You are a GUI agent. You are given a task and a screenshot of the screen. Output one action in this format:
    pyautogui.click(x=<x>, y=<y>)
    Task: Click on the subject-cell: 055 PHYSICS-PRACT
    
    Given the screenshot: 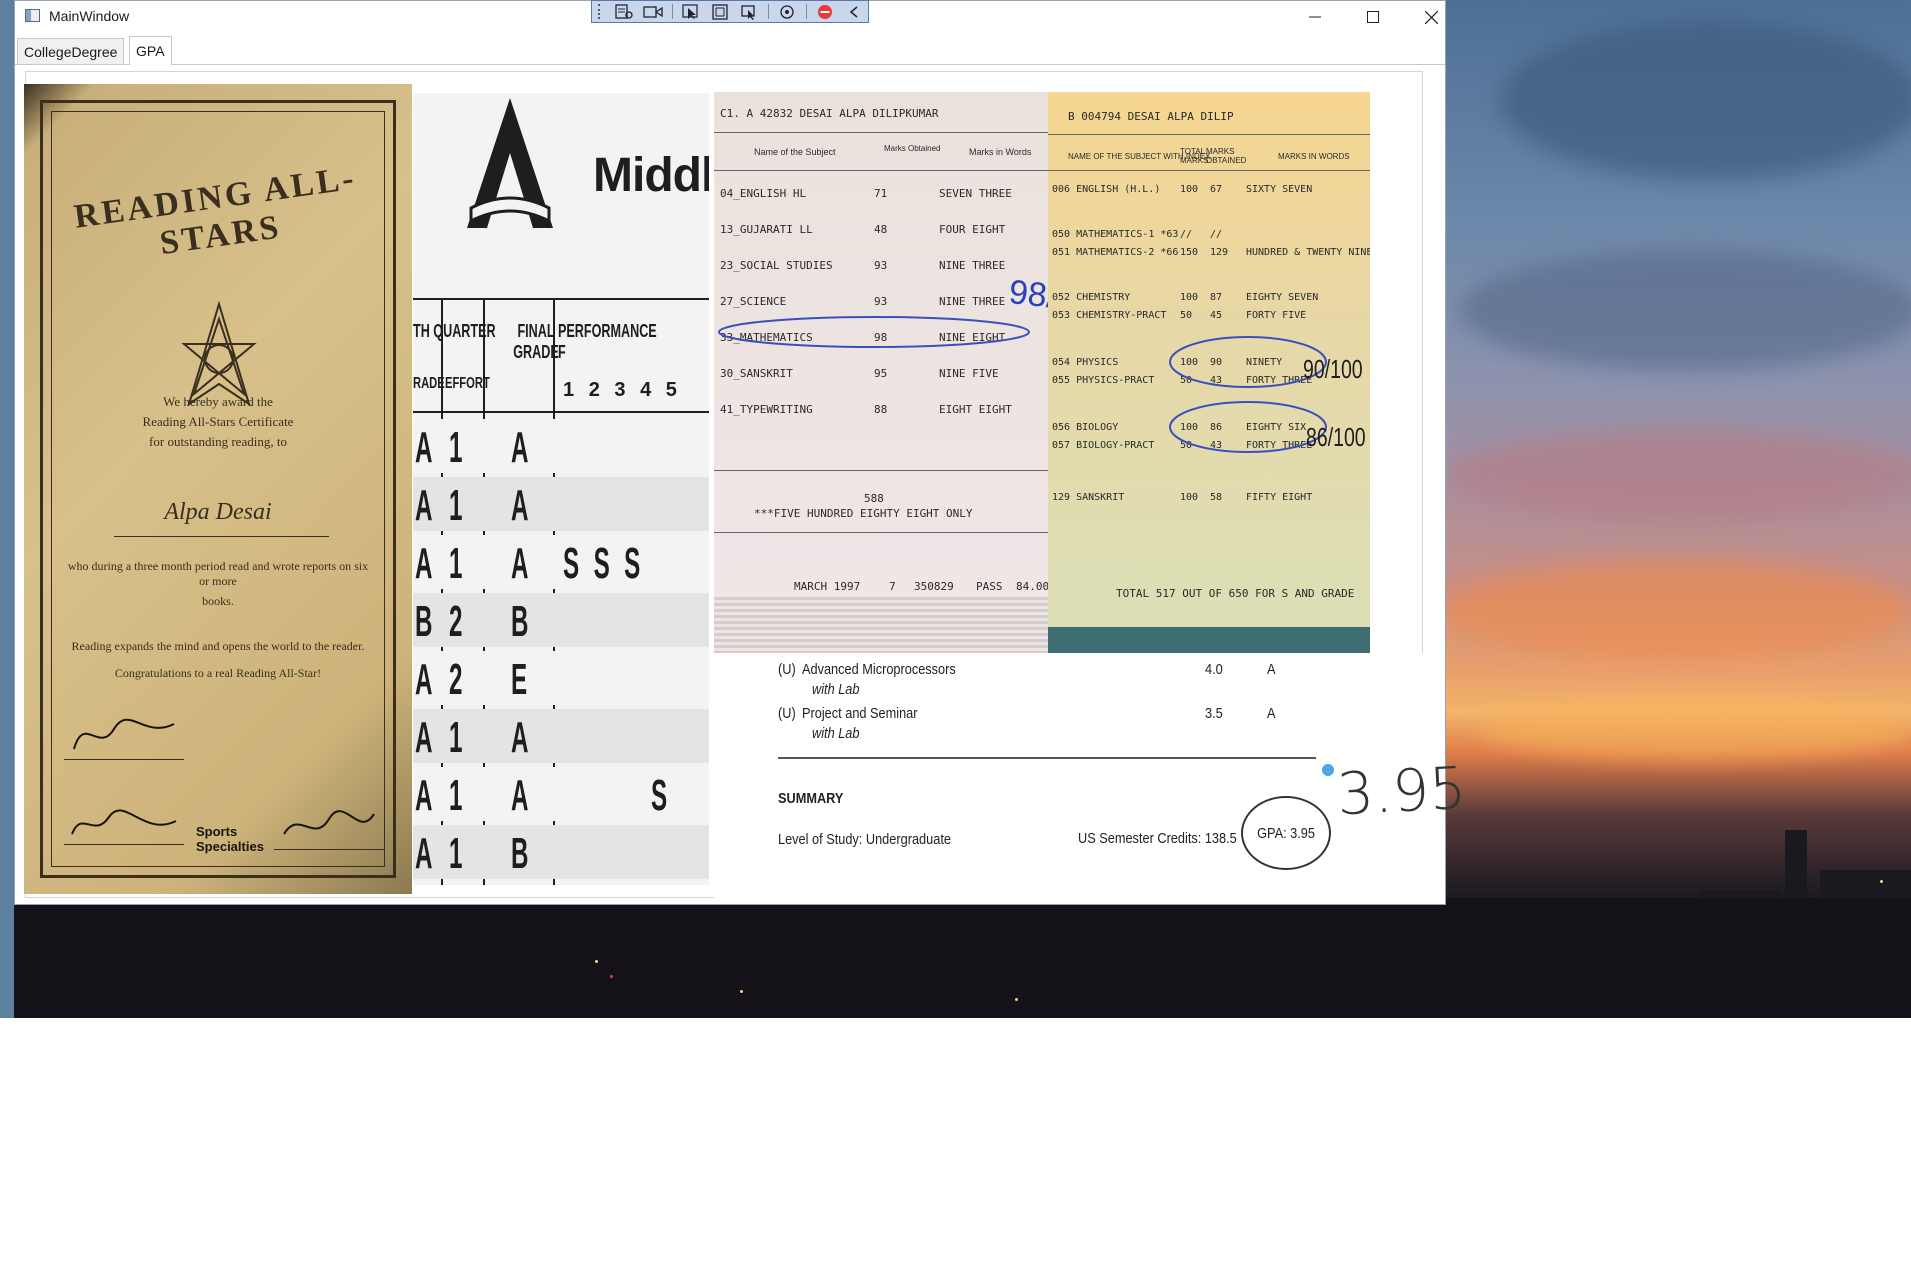 What is the action you would take?
    pyautogui.click(x=1103, y=380)
    